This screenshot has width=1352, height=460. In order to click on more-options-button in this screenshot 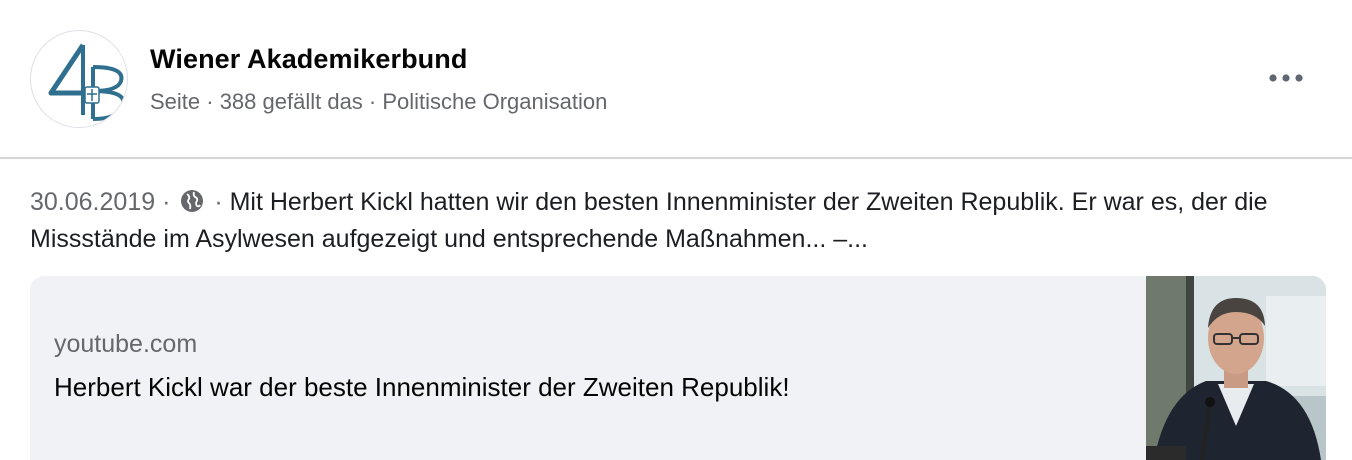, I will do `click(1286, 78)`.